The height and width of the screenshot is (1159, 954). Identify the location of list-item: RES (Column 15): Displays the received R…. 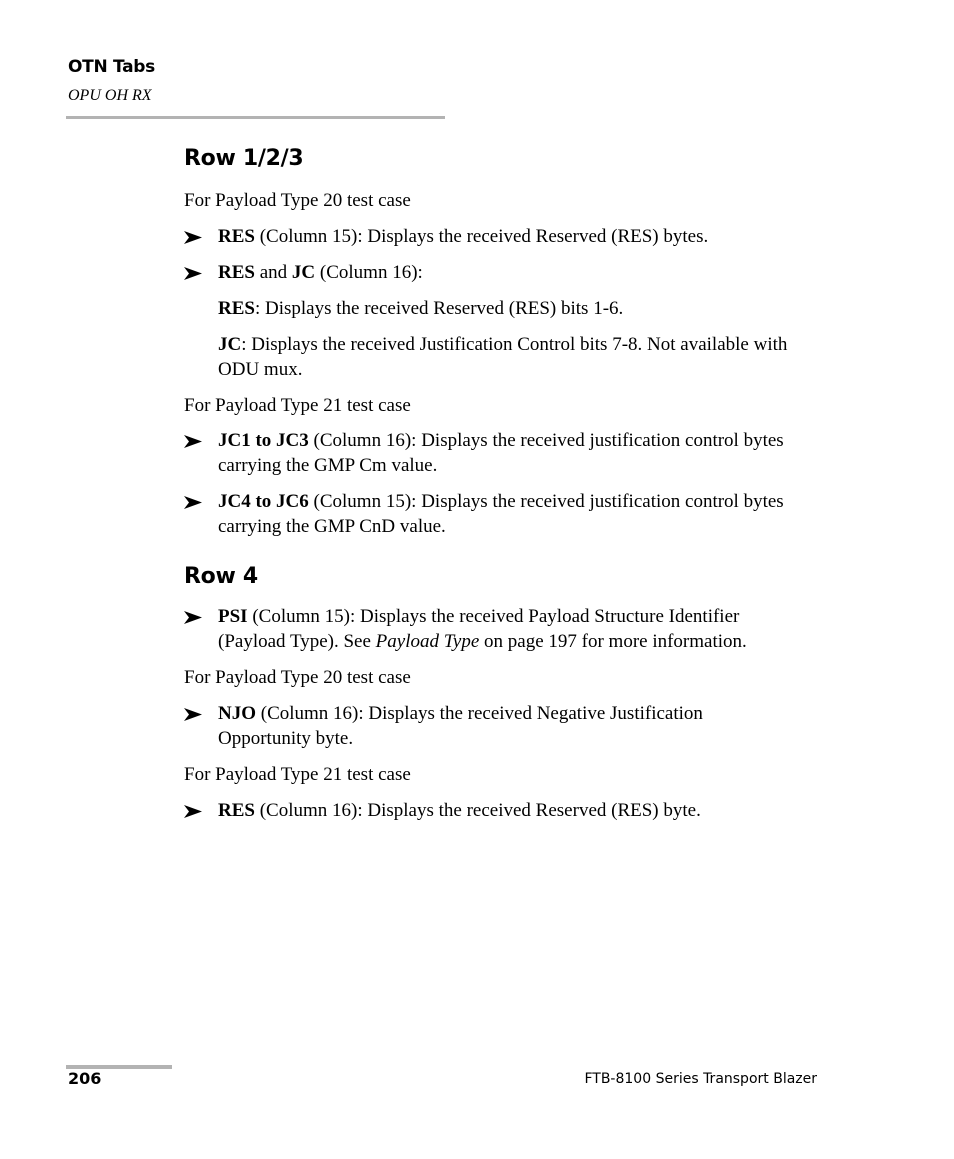
(499, 236).